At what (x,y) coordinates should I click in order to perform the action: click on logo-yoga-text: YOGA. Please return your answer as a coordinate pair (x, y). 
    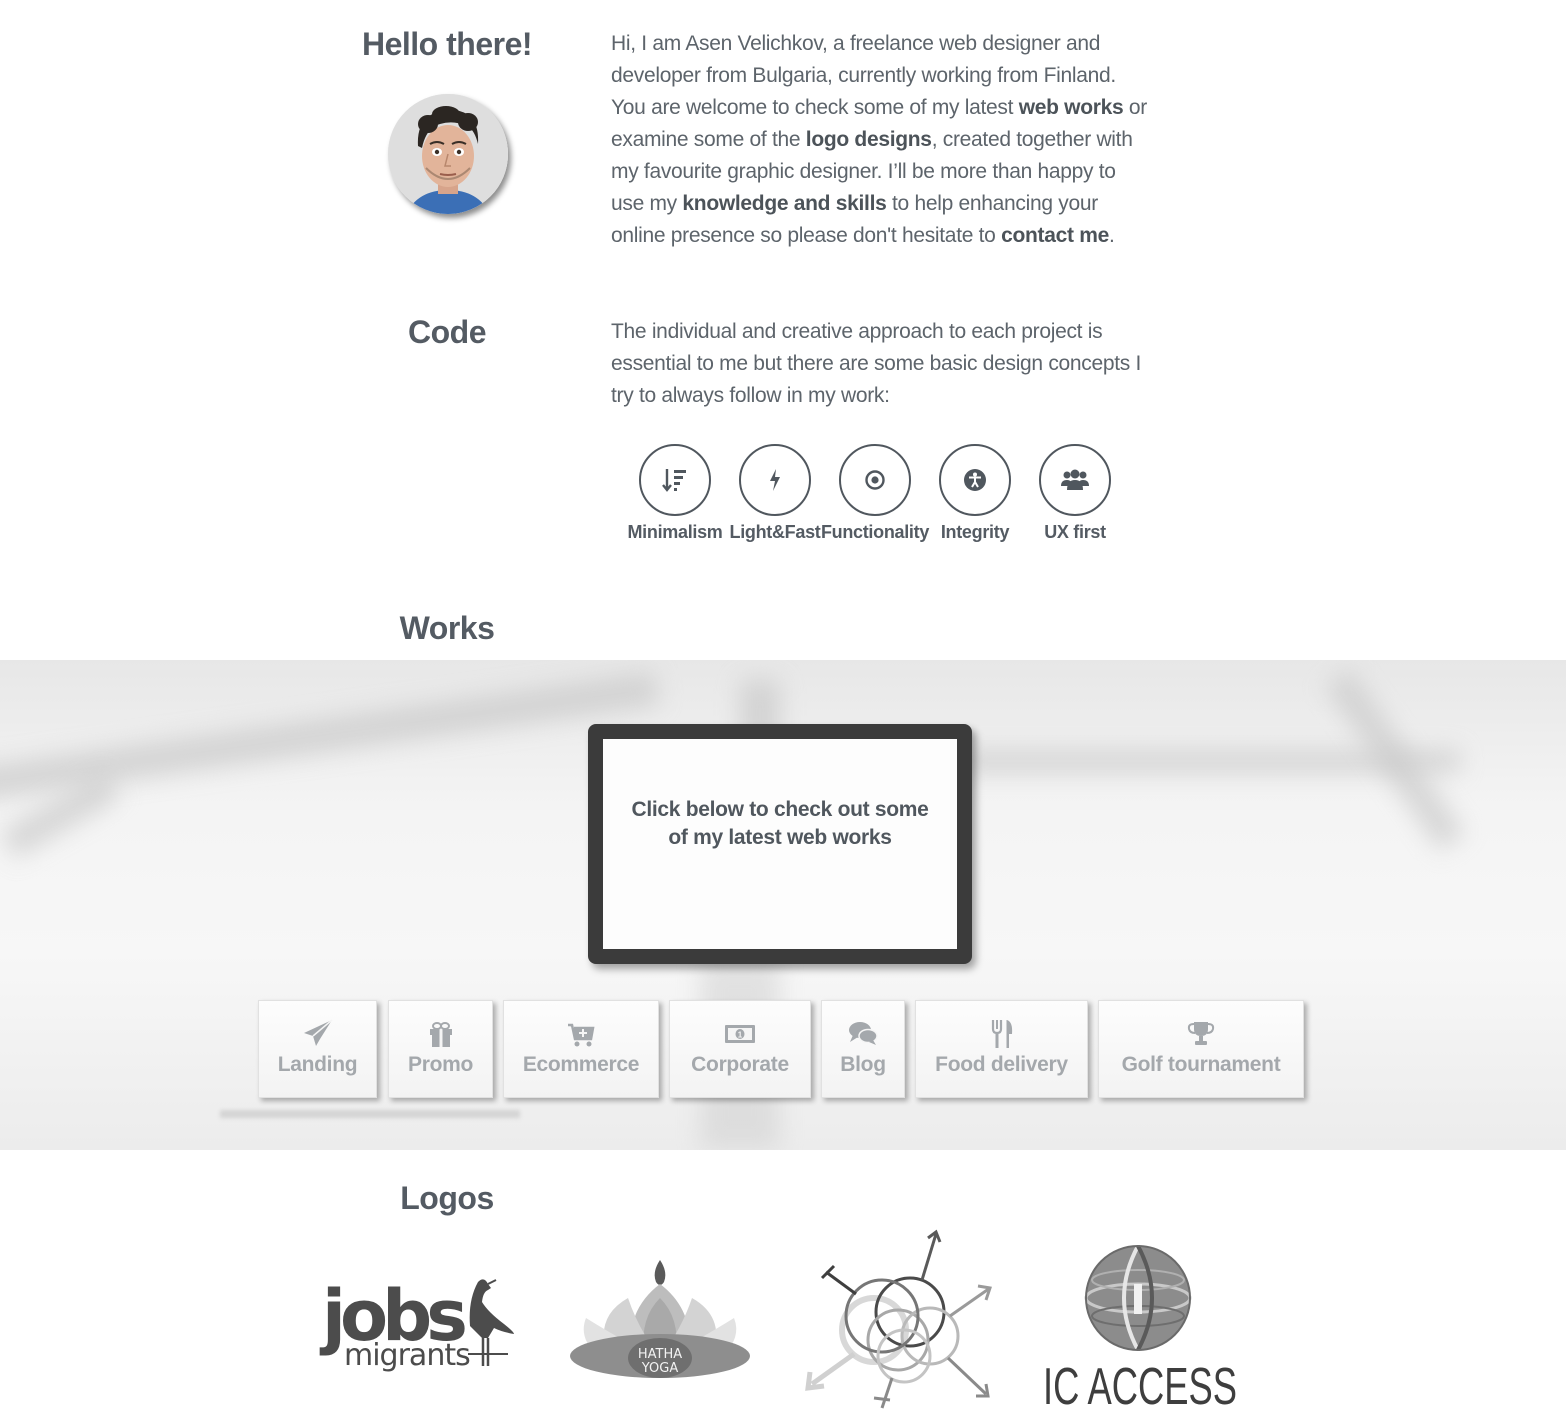
    Looking at the image, I should click on (660, 1368).